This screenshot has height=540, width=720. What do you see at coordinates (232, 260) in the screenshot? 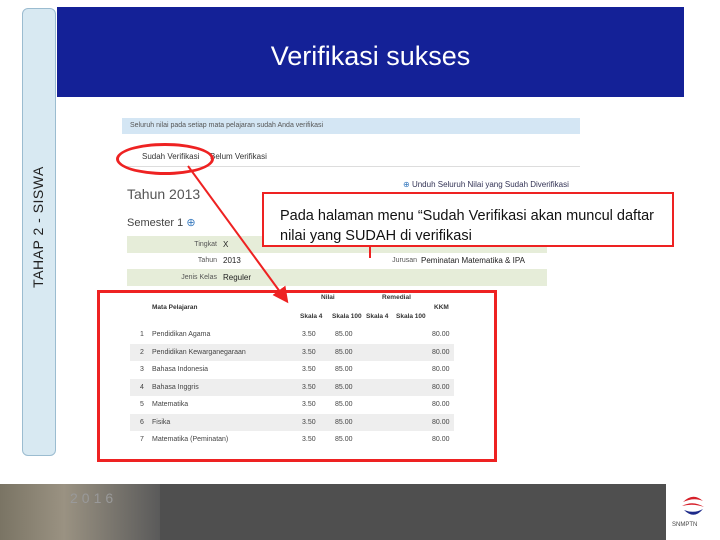
I see `tahun-value: 2013` at bounding box center [232, 260].